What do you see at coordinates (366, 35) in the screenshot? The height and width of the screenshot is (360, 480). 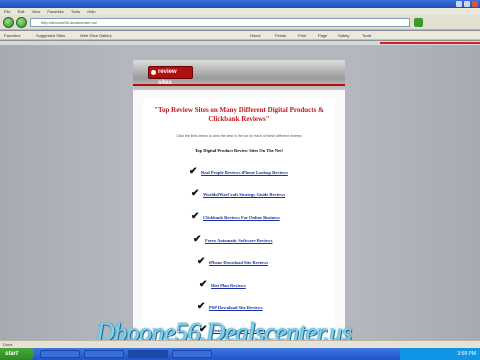 I see `tools-menu: Tools` at bounding box center [366, 35].